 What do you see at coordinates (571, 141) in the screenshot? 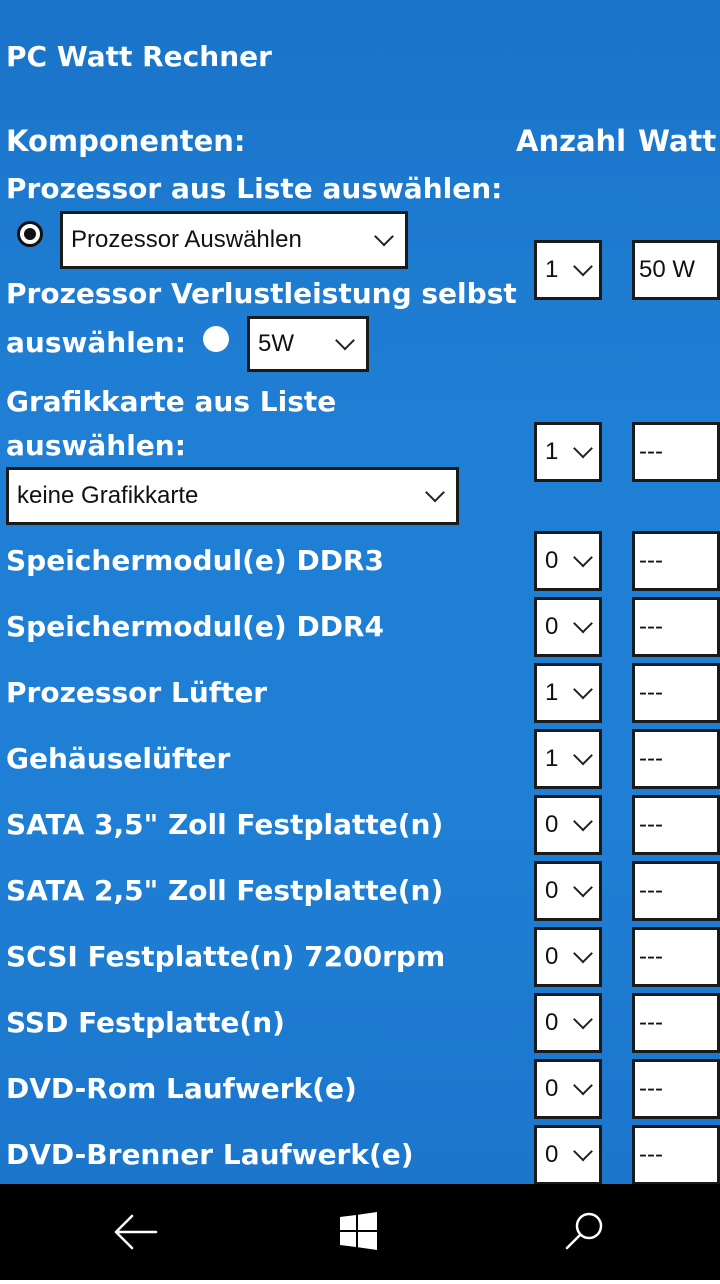
I see `count-column-heading: Anzahl` at bounding box center [571, 141].